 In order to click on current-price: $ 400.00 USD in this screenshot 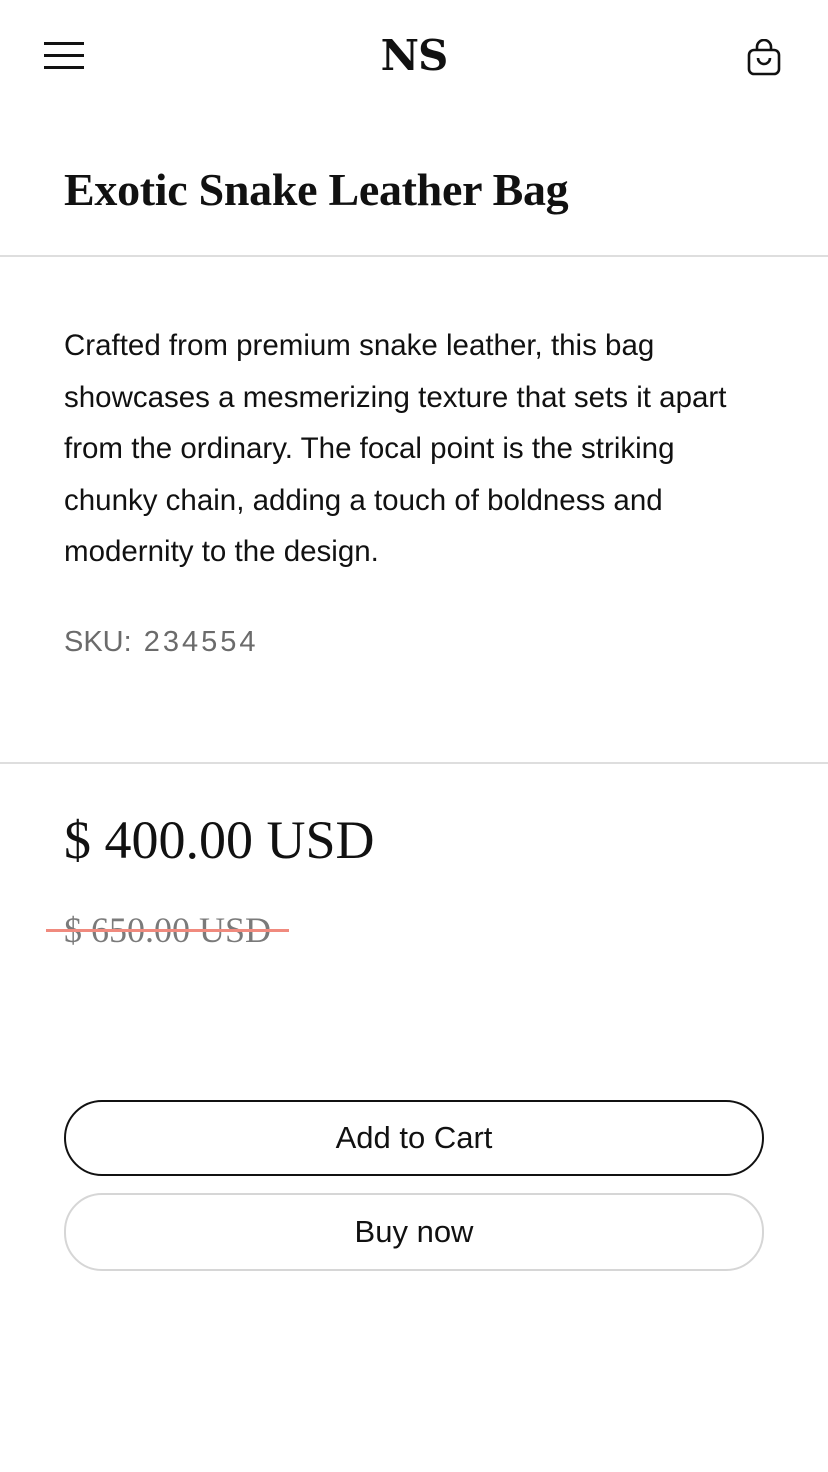, I will do `click(219, 840)`.